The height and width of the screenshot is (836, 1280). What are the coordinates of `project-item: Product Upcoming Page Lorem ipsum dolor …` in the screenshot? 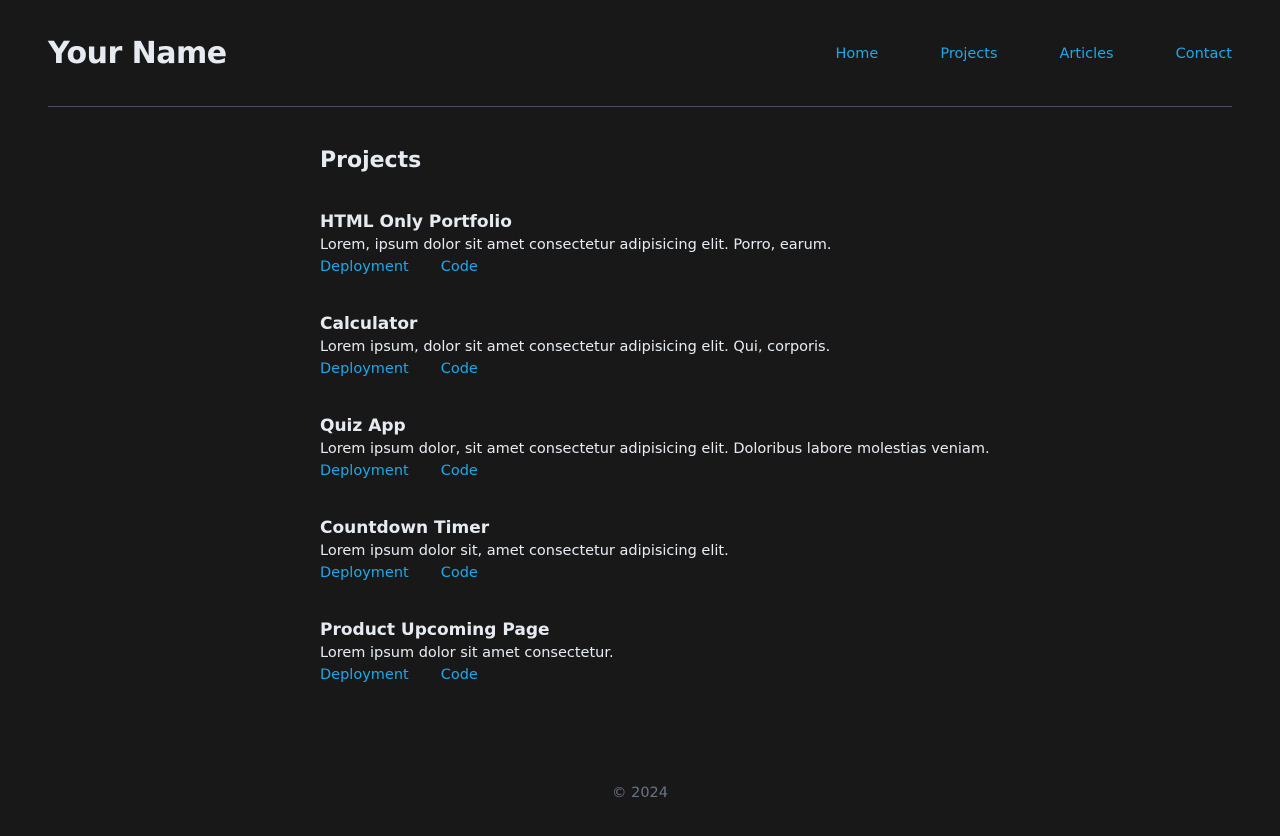 It's located at (655, 669).